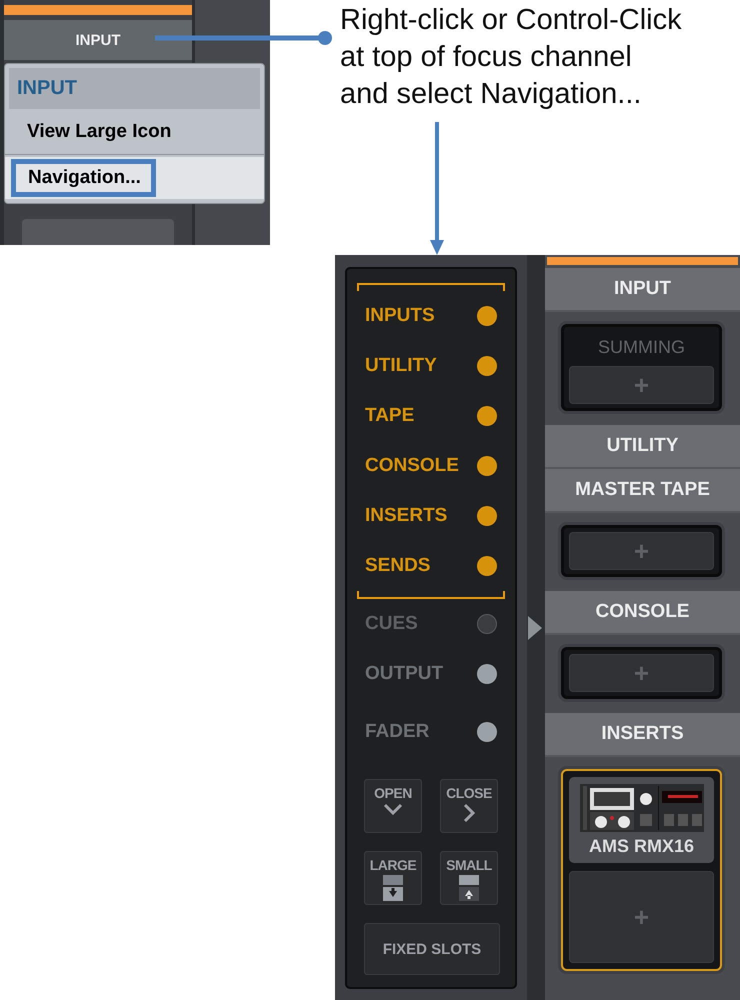 The width and height of the screenshot is (740, 1000). I want to click on menu-title: INPUT, so click(134, 88).